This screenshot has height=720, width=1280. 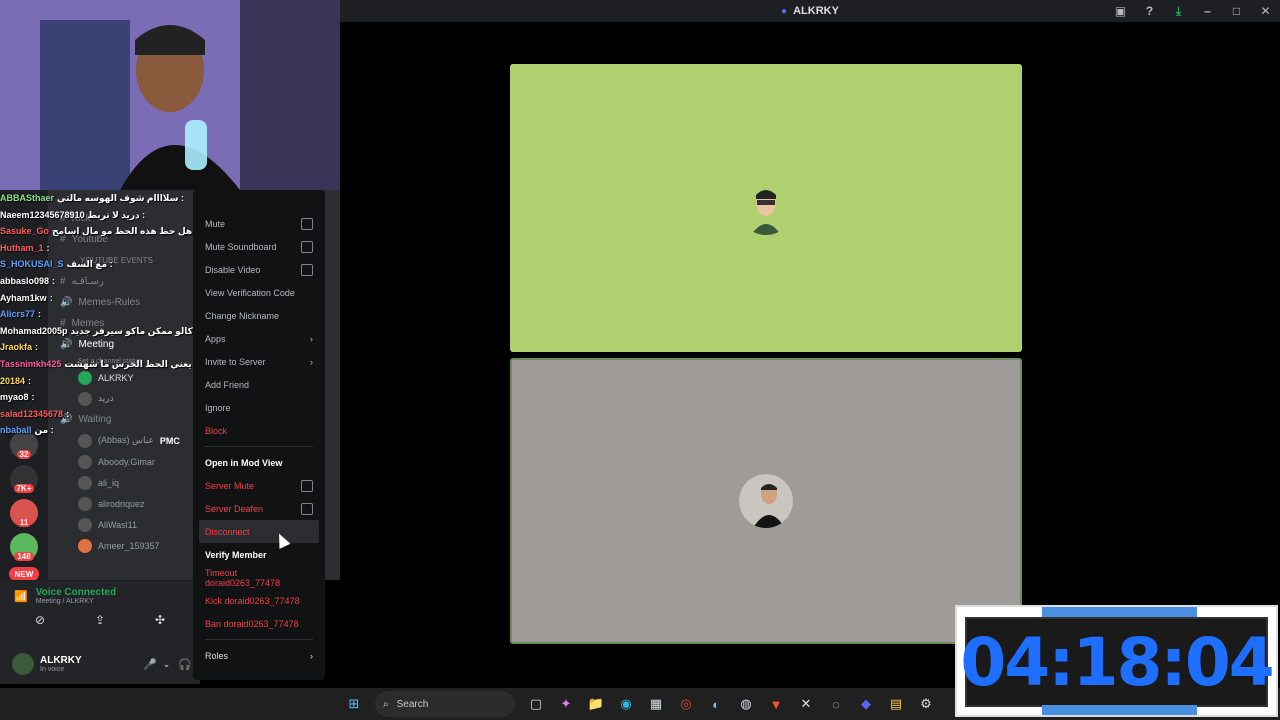 I want to click on chat-username: Tassnimkh425, so click(x=30, y=364).